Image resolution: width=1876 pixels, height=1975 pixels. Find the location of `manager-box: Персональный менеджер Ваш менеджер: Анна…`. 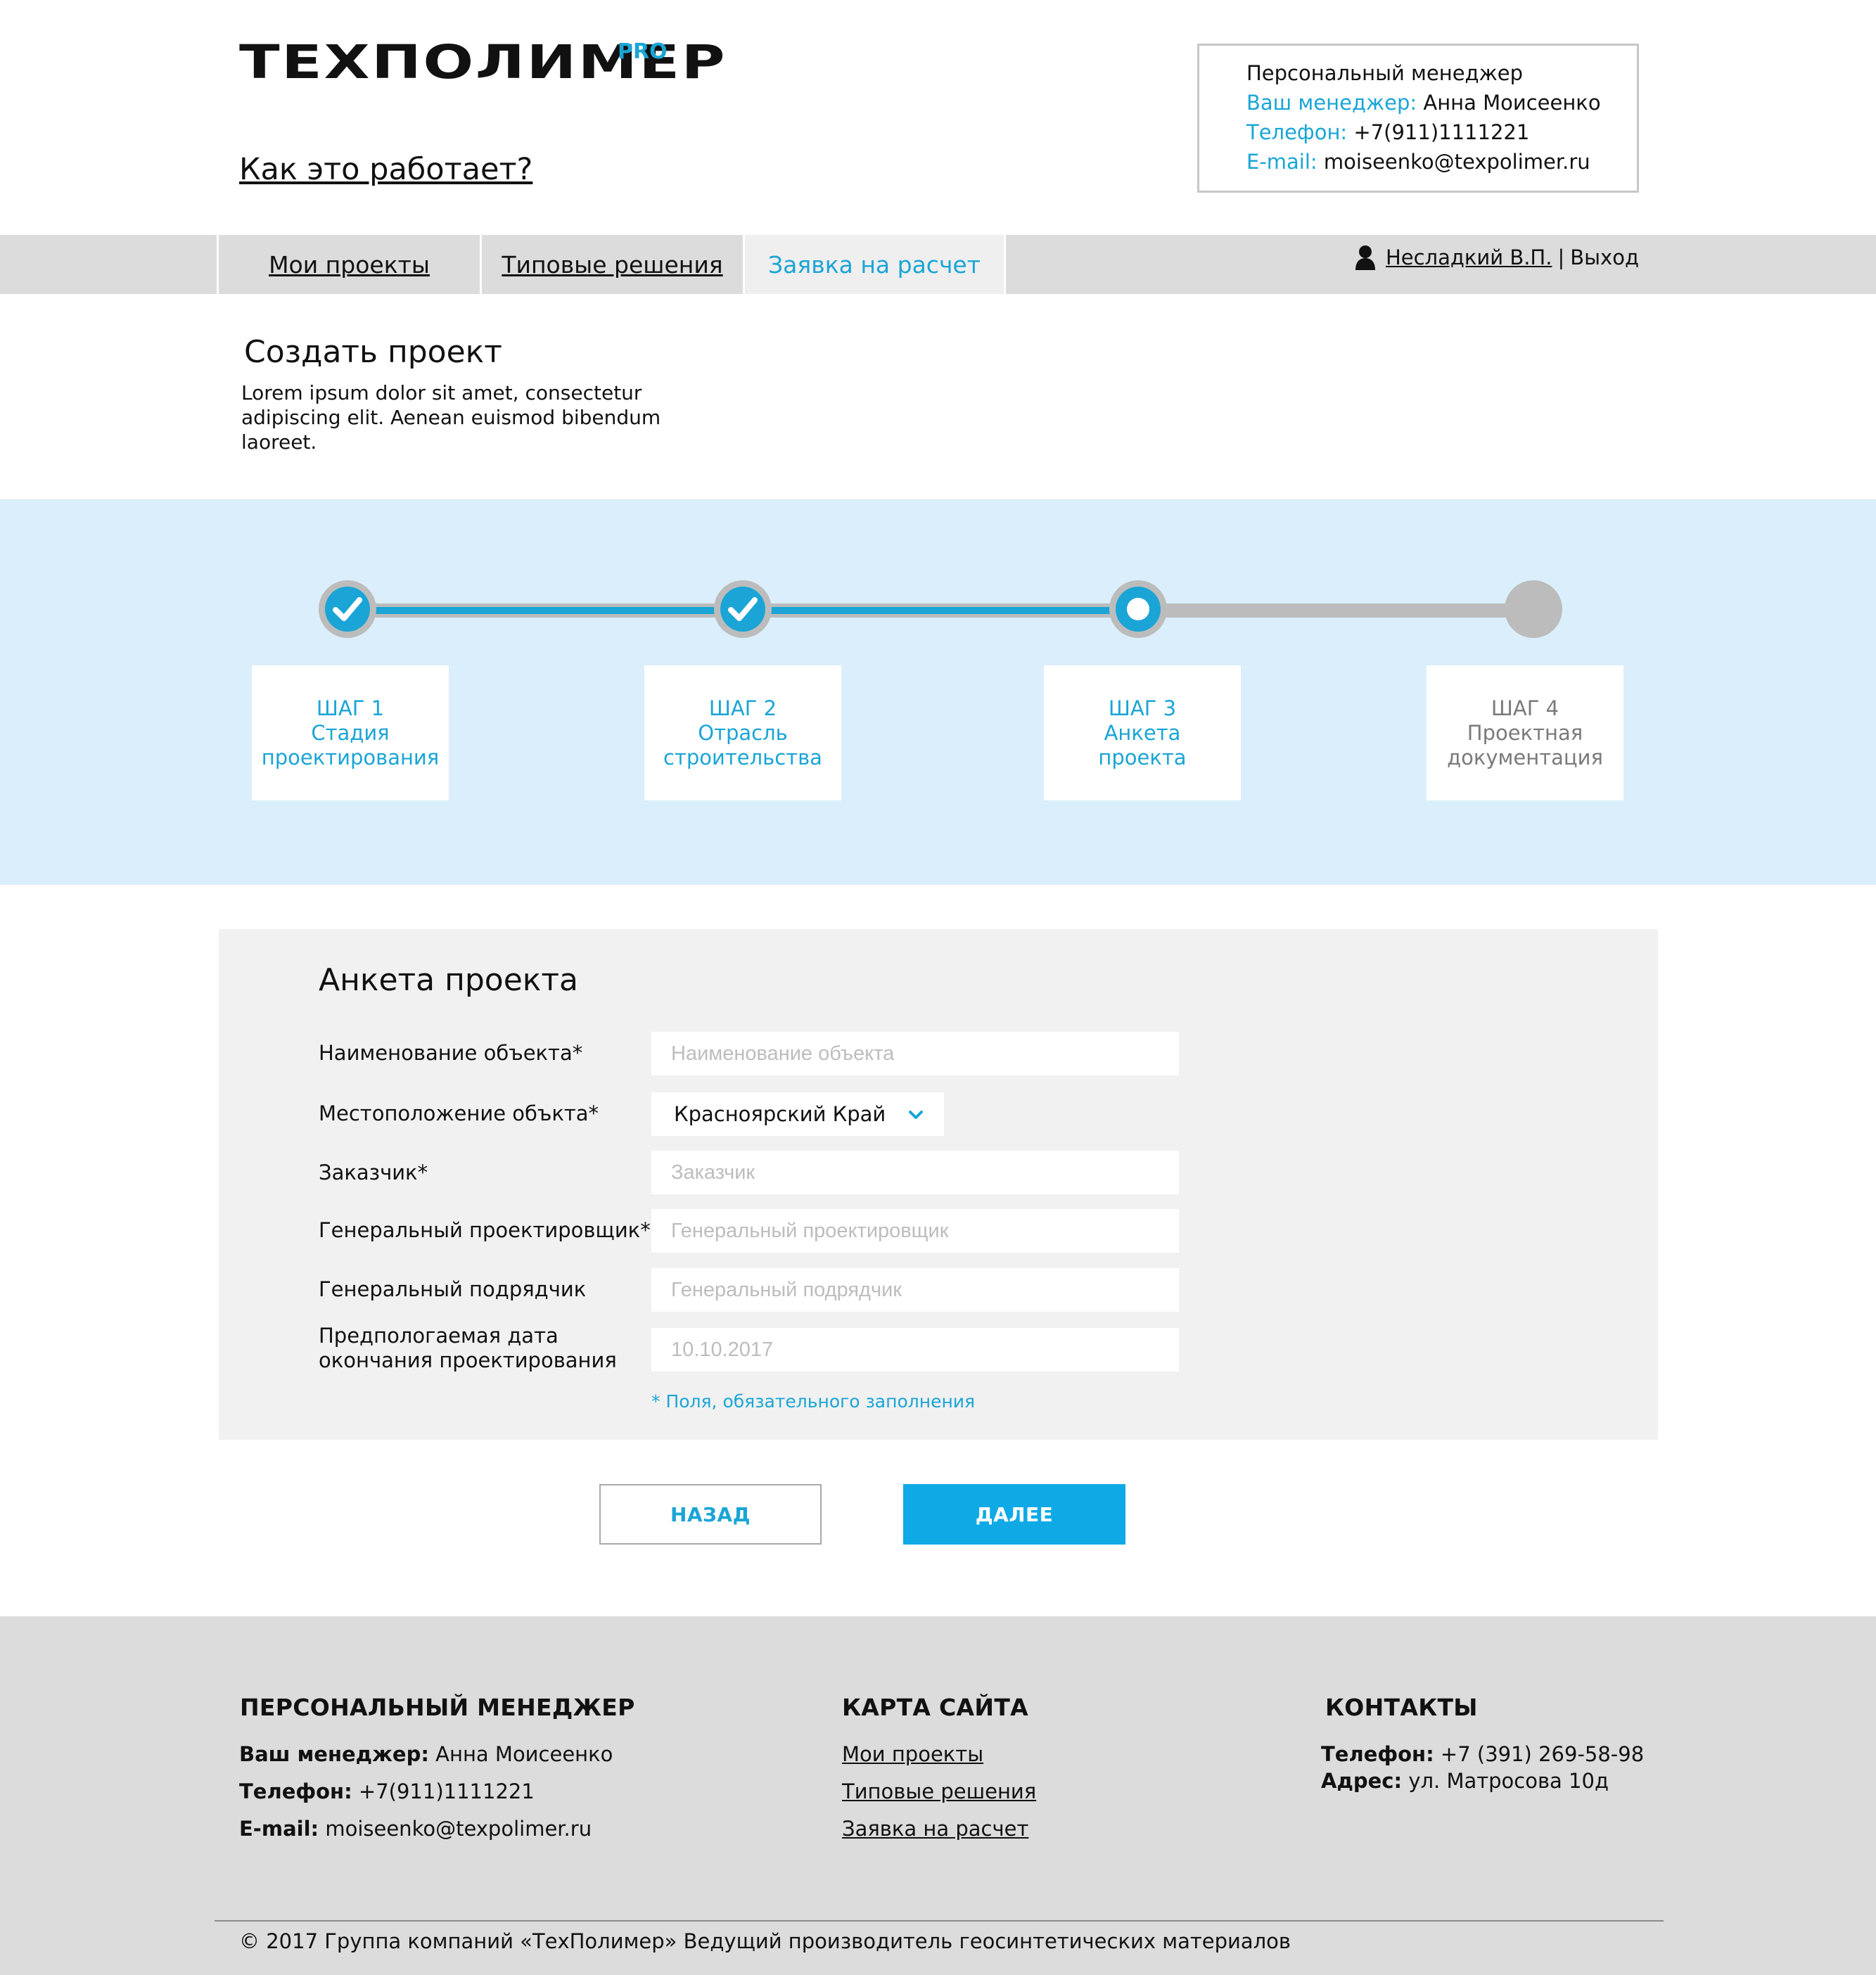

manager-box: Персональный менеджер Ваш менеджер: Анна… is located at coordinates (1418, 118).